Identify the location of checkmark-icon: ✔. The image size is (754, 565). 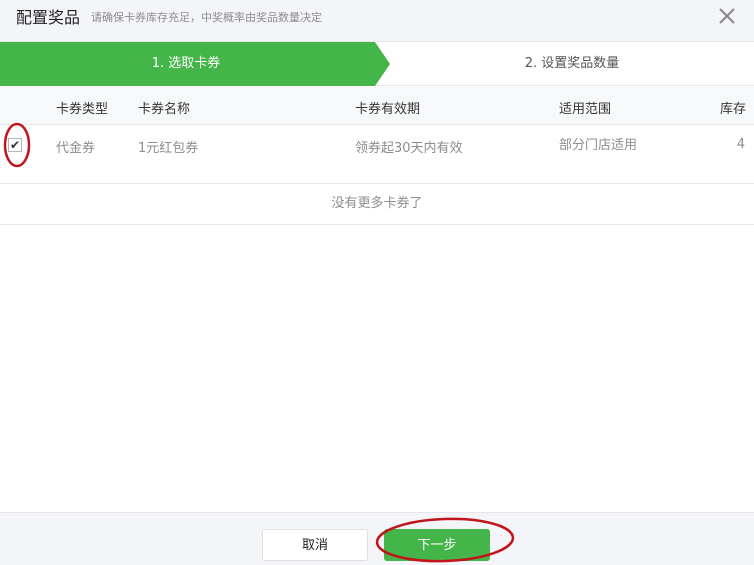
(15, 145).